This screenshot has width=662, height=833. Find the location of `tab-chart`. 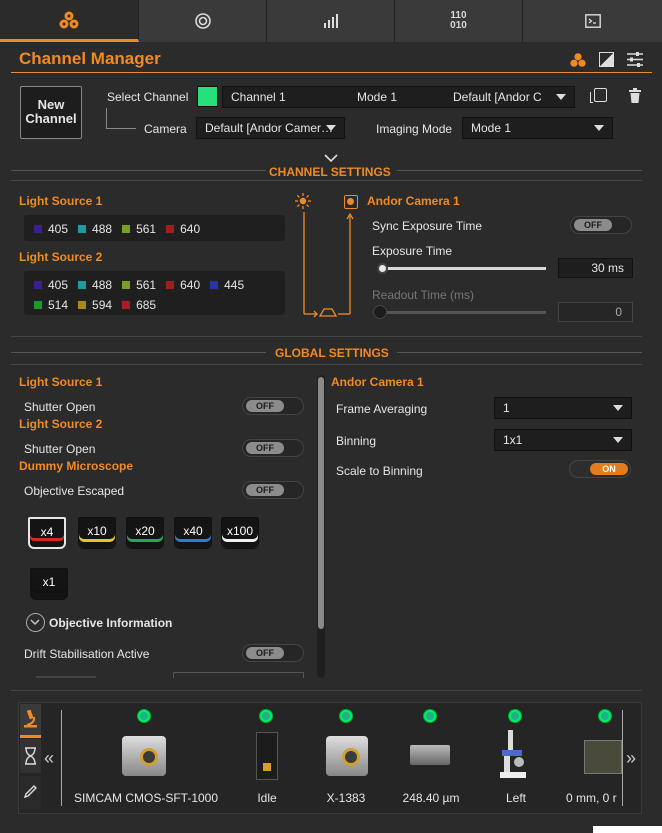

tab-chart is located at coordinates (331, 21).